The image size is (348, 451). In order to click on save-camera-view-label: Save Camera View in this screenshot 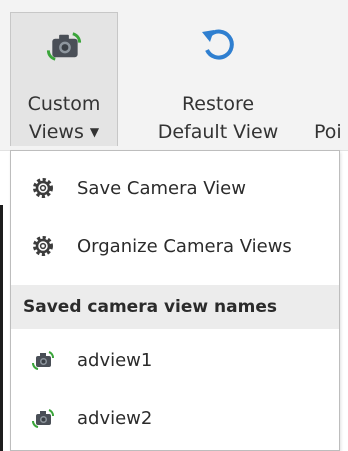, I will do `click(161, 188)`.